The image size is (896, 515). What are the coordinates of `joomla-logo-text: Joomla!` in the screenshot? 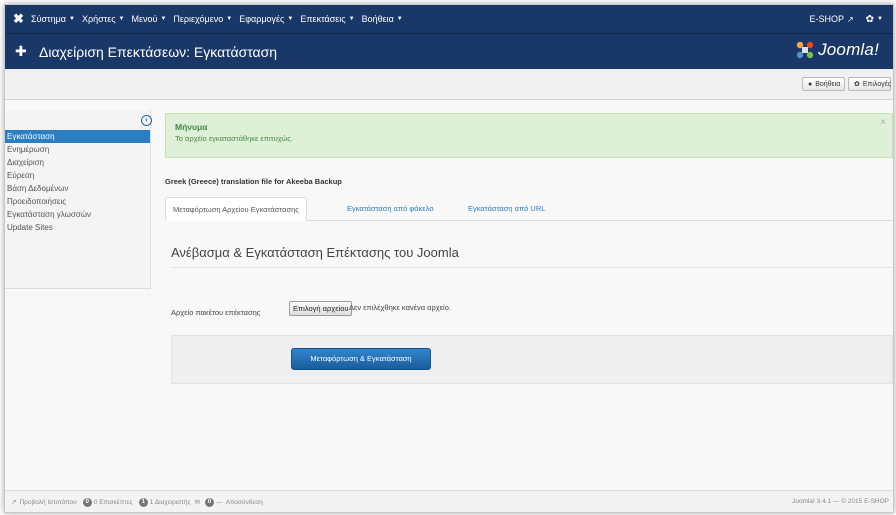 It's located at (848, 49).